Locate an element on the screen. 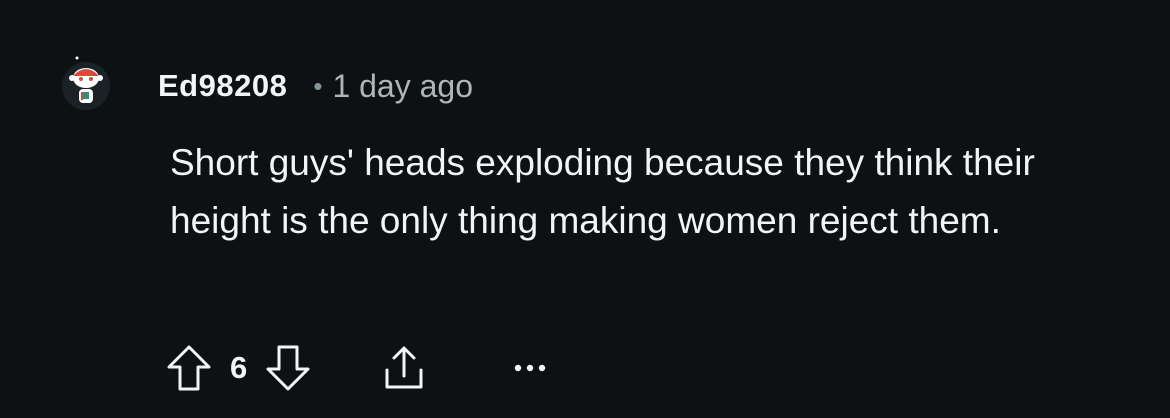 This screenshot has height=418, width=1170. downvote-button is located at coordinates (288, 368).